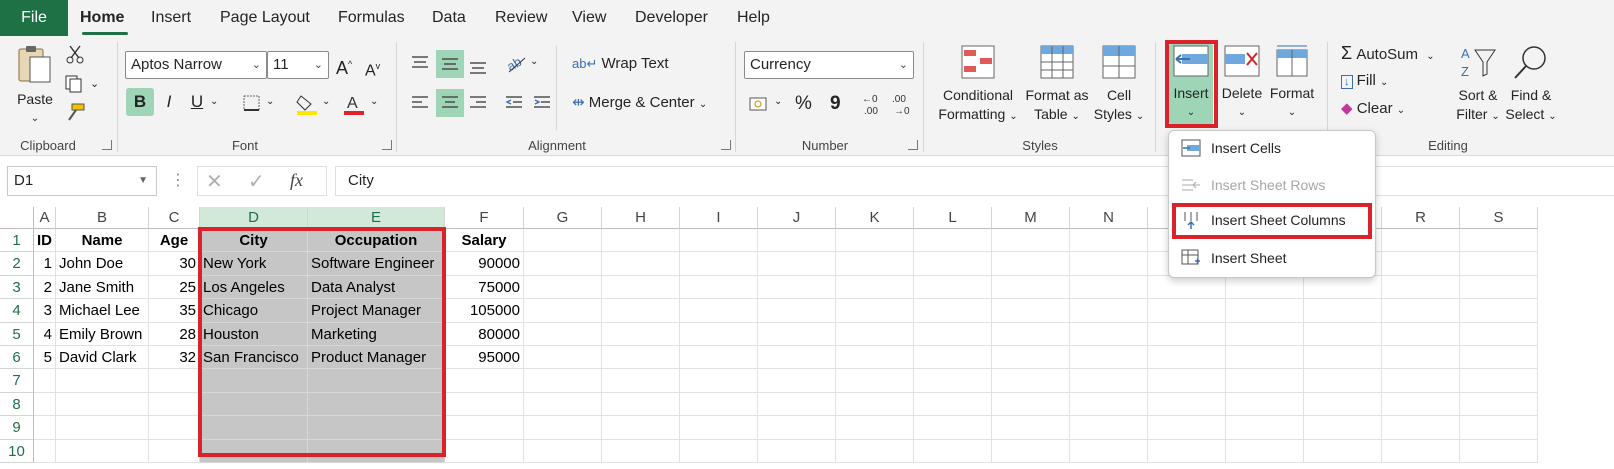  Describe the element at coordinates (797, 381) in the screenshot. I see `cell-j7` at that location.